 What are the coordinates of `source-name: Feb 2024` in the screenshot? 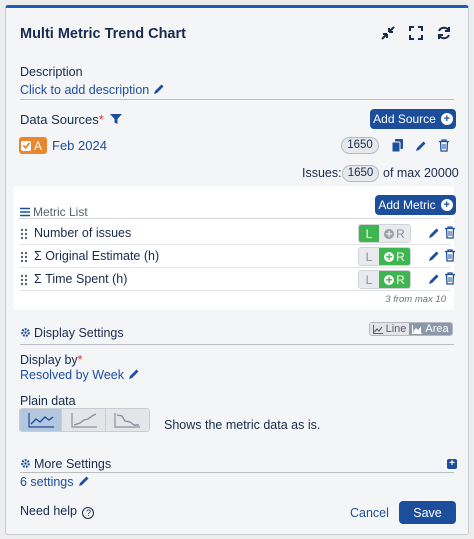 It's located at (79, 145).